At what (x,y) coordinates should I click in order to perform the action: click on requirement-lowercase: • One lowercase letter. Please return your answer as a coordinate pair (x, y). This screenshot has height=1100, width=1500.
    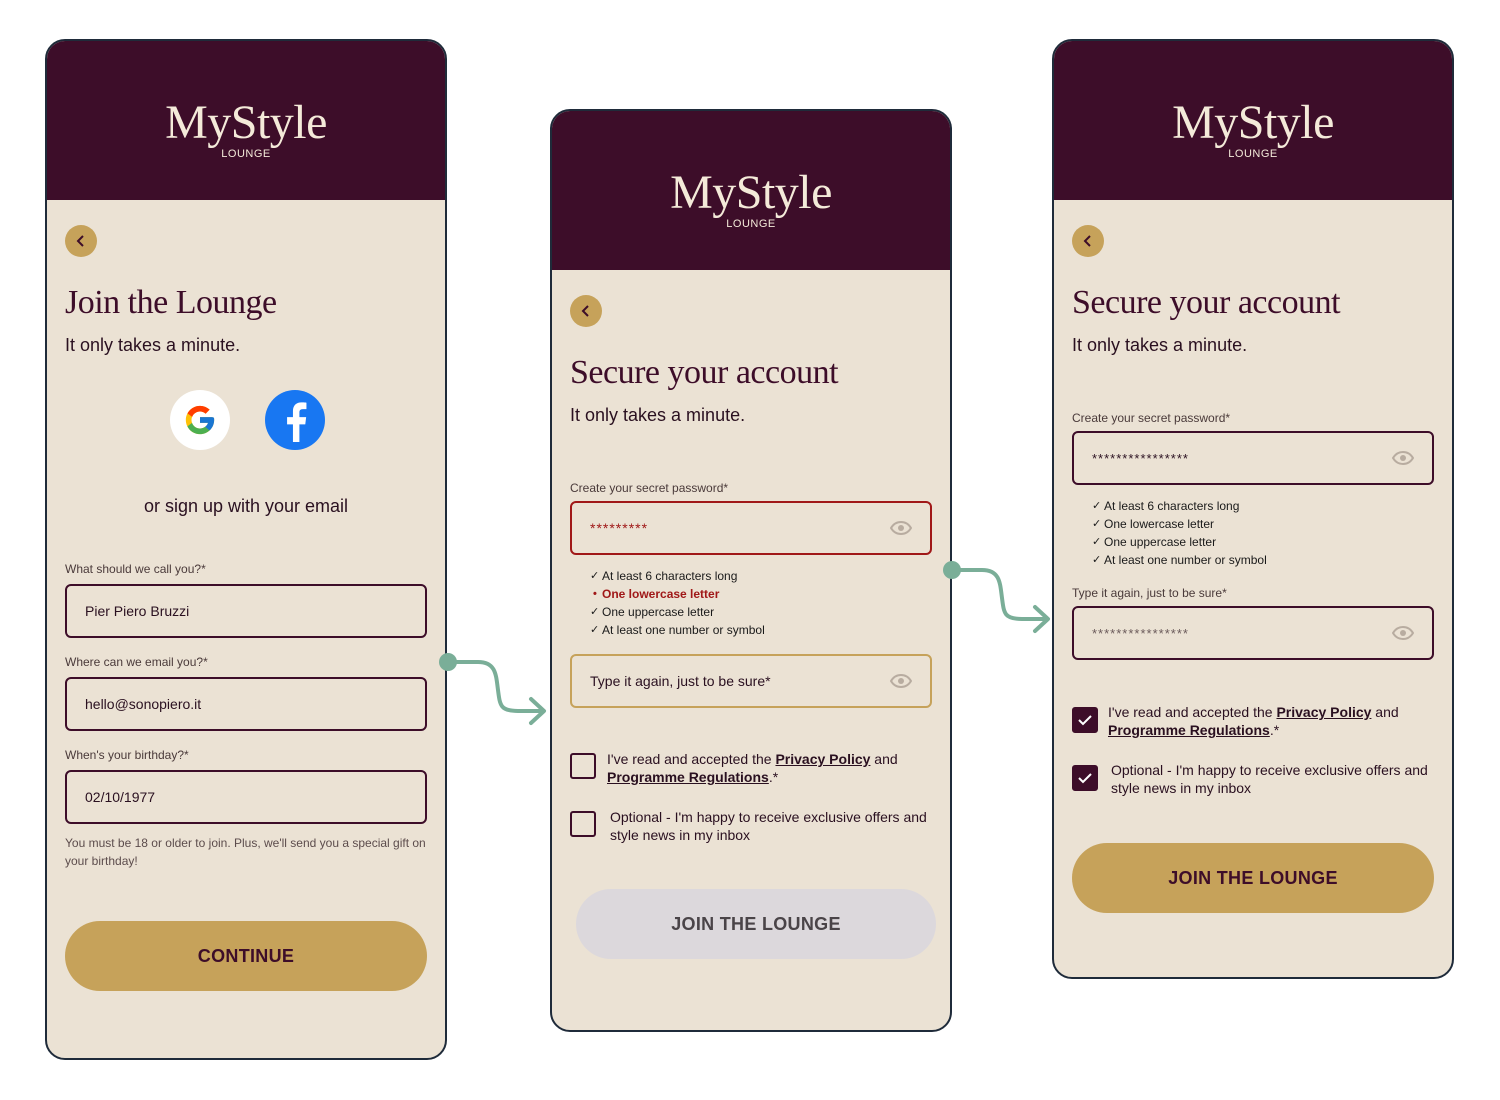
    Looking at the image, I should click on (677, 594).